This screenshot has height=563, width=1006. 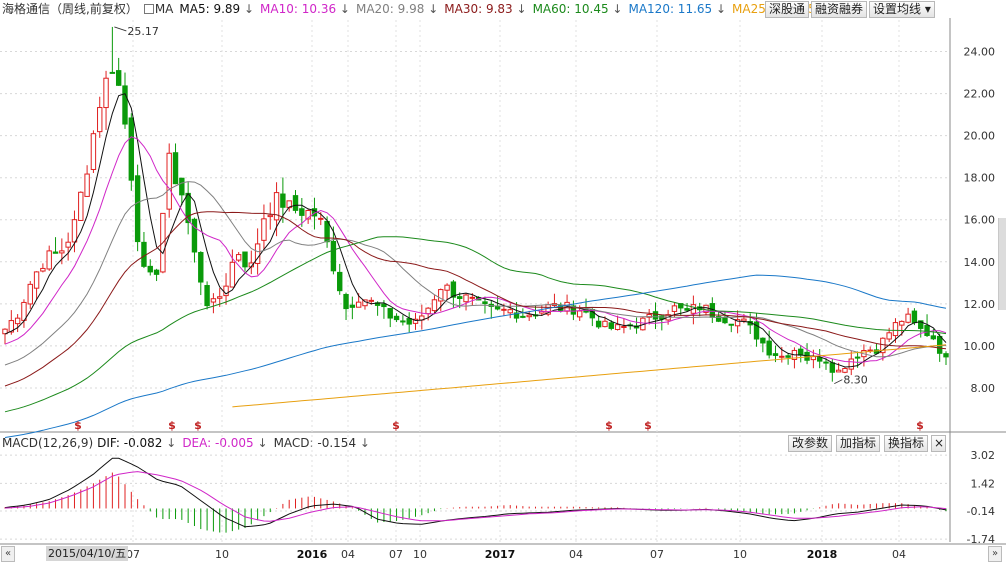 What do you see at coordinates (980, 220) in the screenshot?
I see `price-y-tick-label: 16.00` at bounding box center [980, 220].